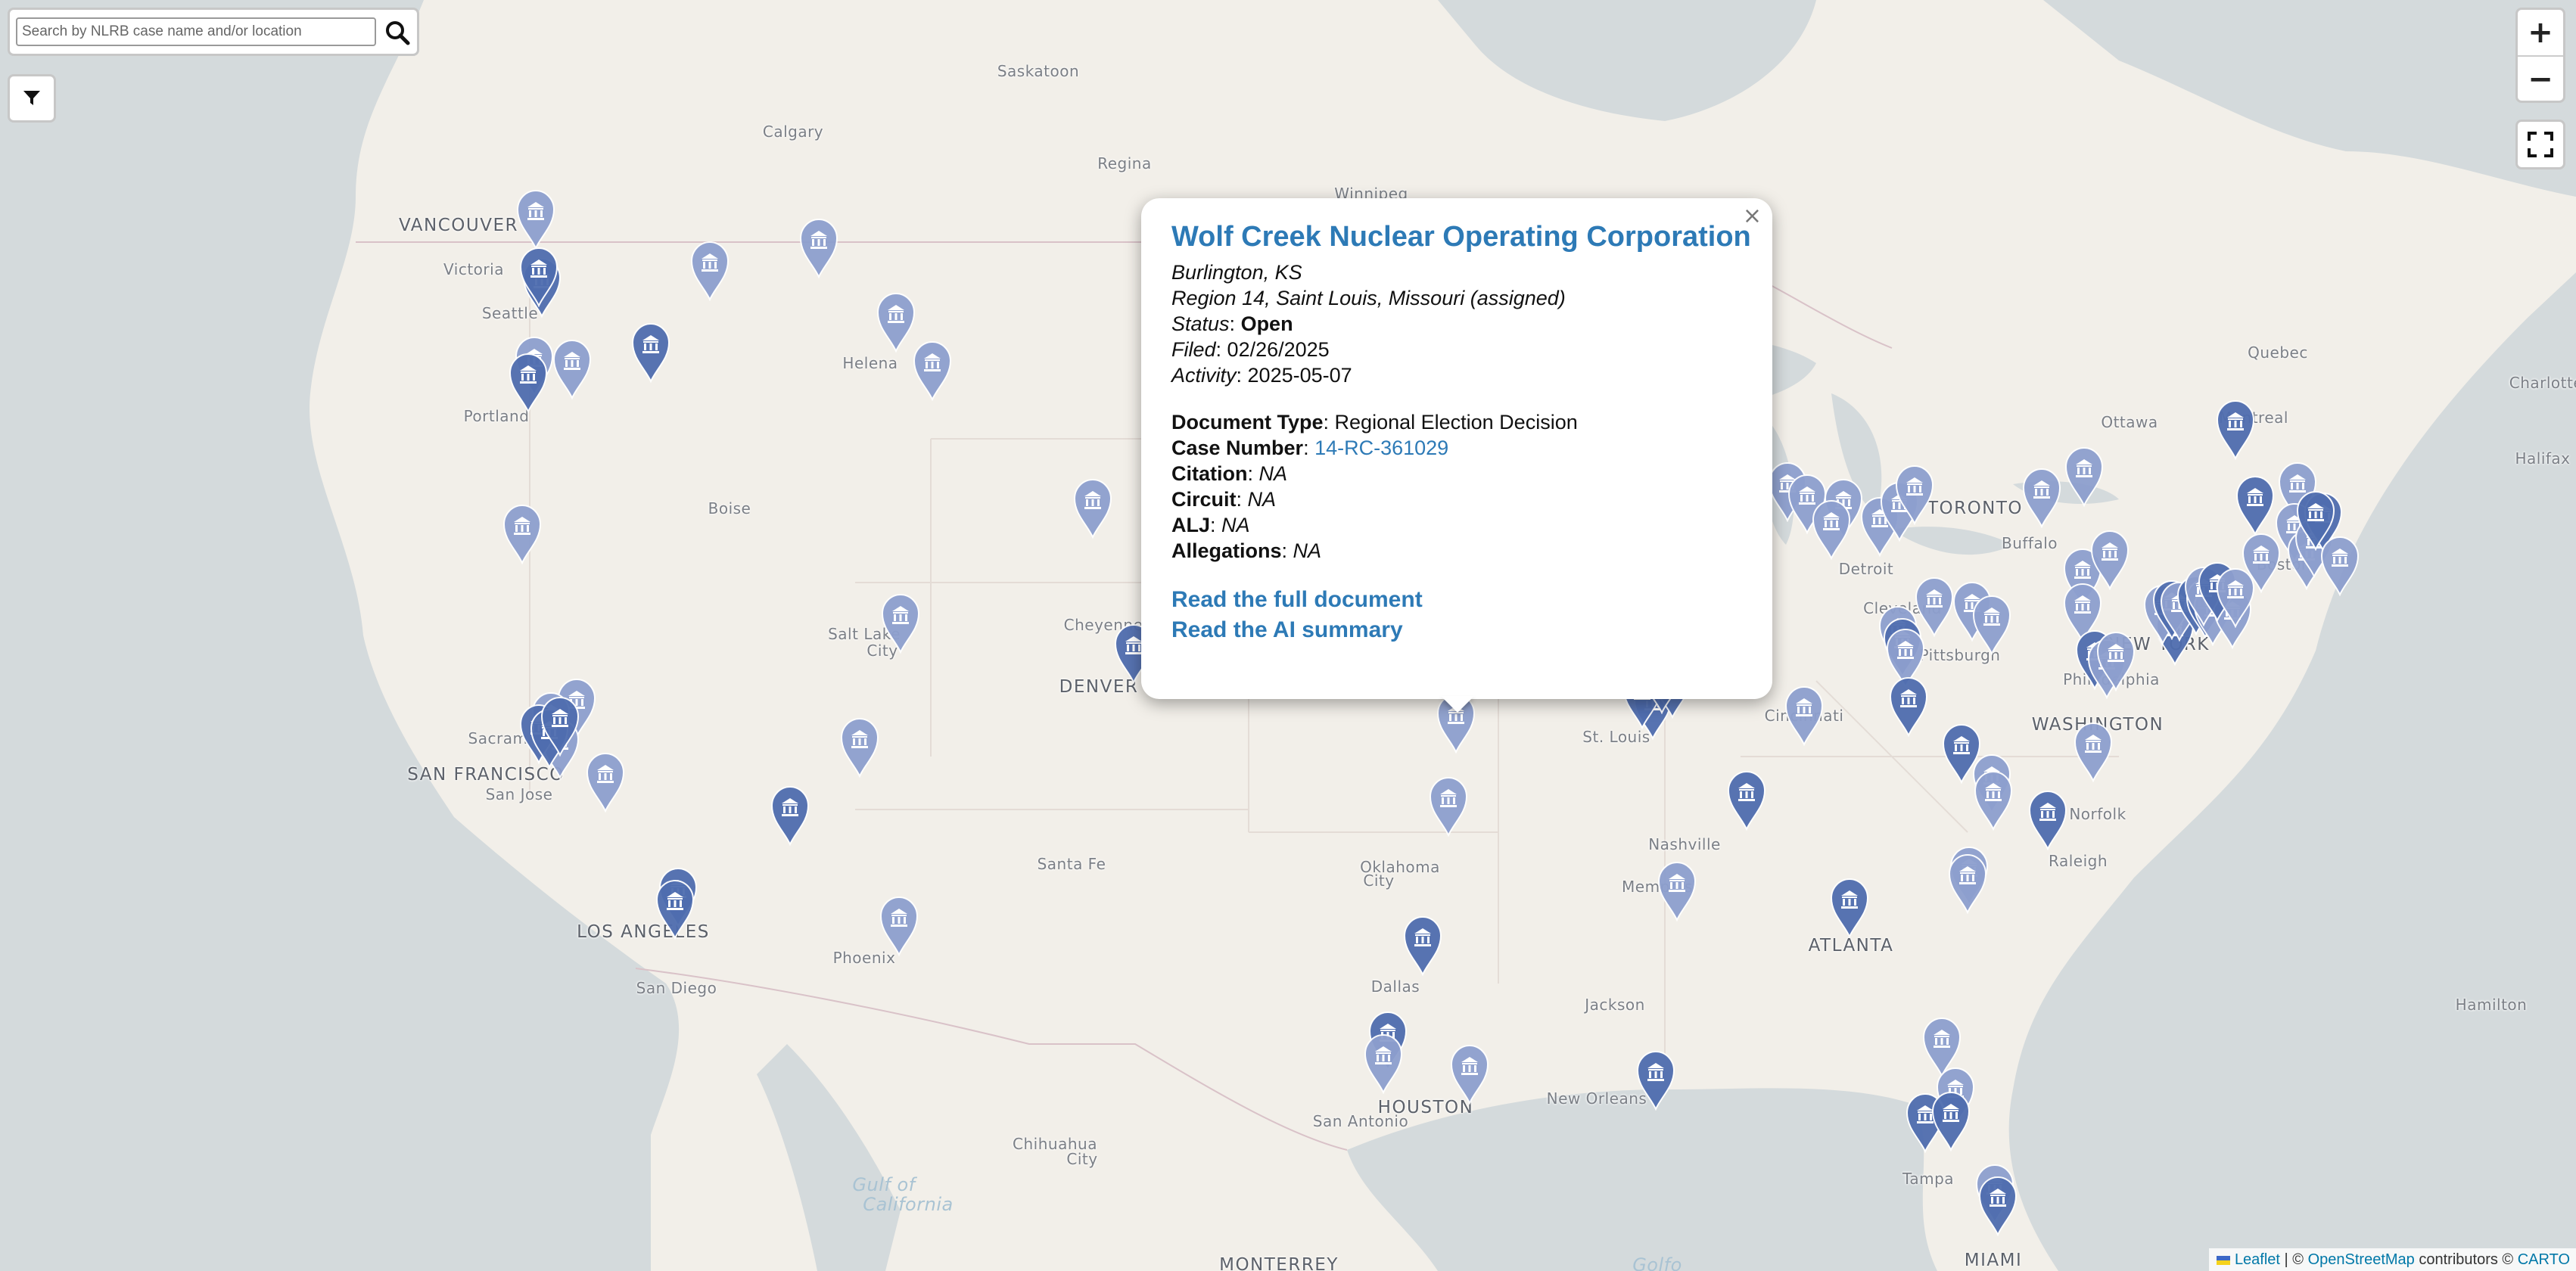 This screenshot has height=1271, width=2576. What do you see at coordinates (1456, 600) in the screenshot?
I see `read-full-document-link: Read the full document` at bounding box center [1456, 600].